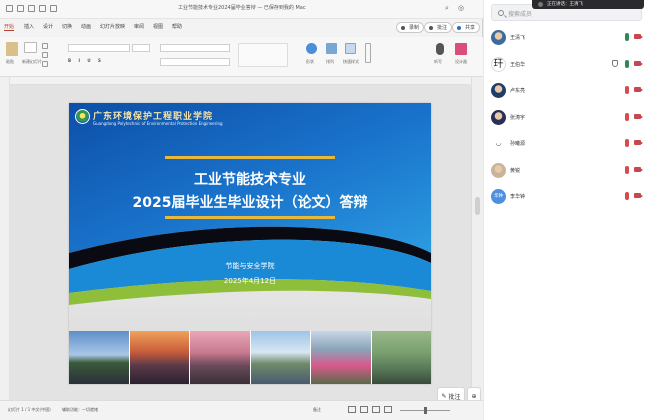 The width and height of the screenshot is (650, 420). What do you see at coordinates (567, 199) in the screenshot?
I see `participant-row: 华钟 李华钟` at bounding box center [567, 199].